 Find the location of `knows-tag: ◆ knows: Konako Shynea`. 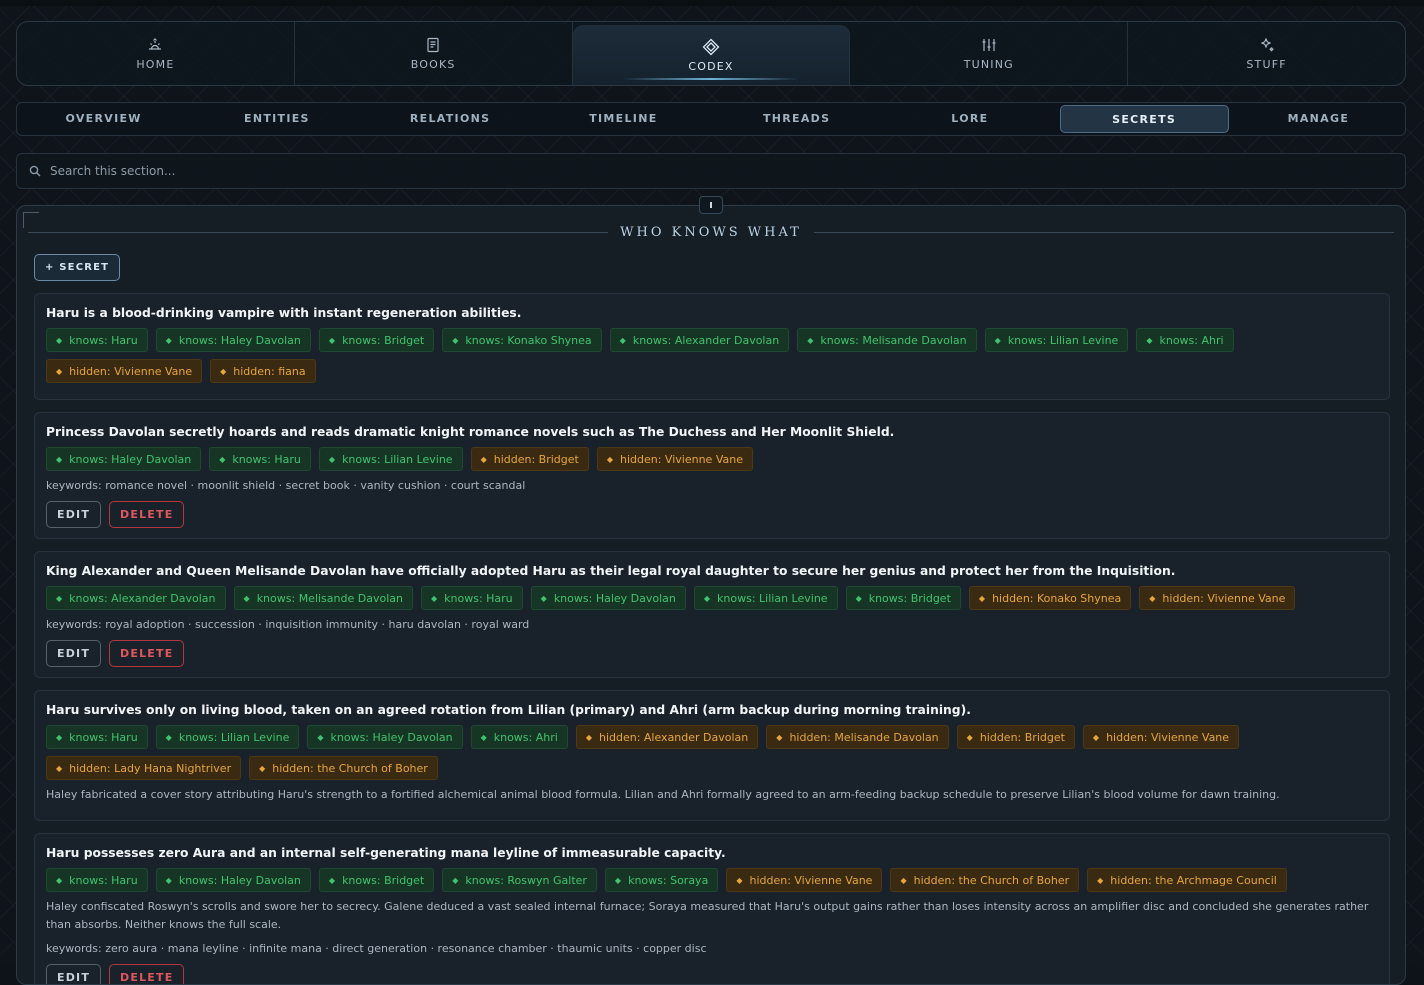

knows-tag: ◆ knows: Konako Shynea is located at coordinates (522, 340).